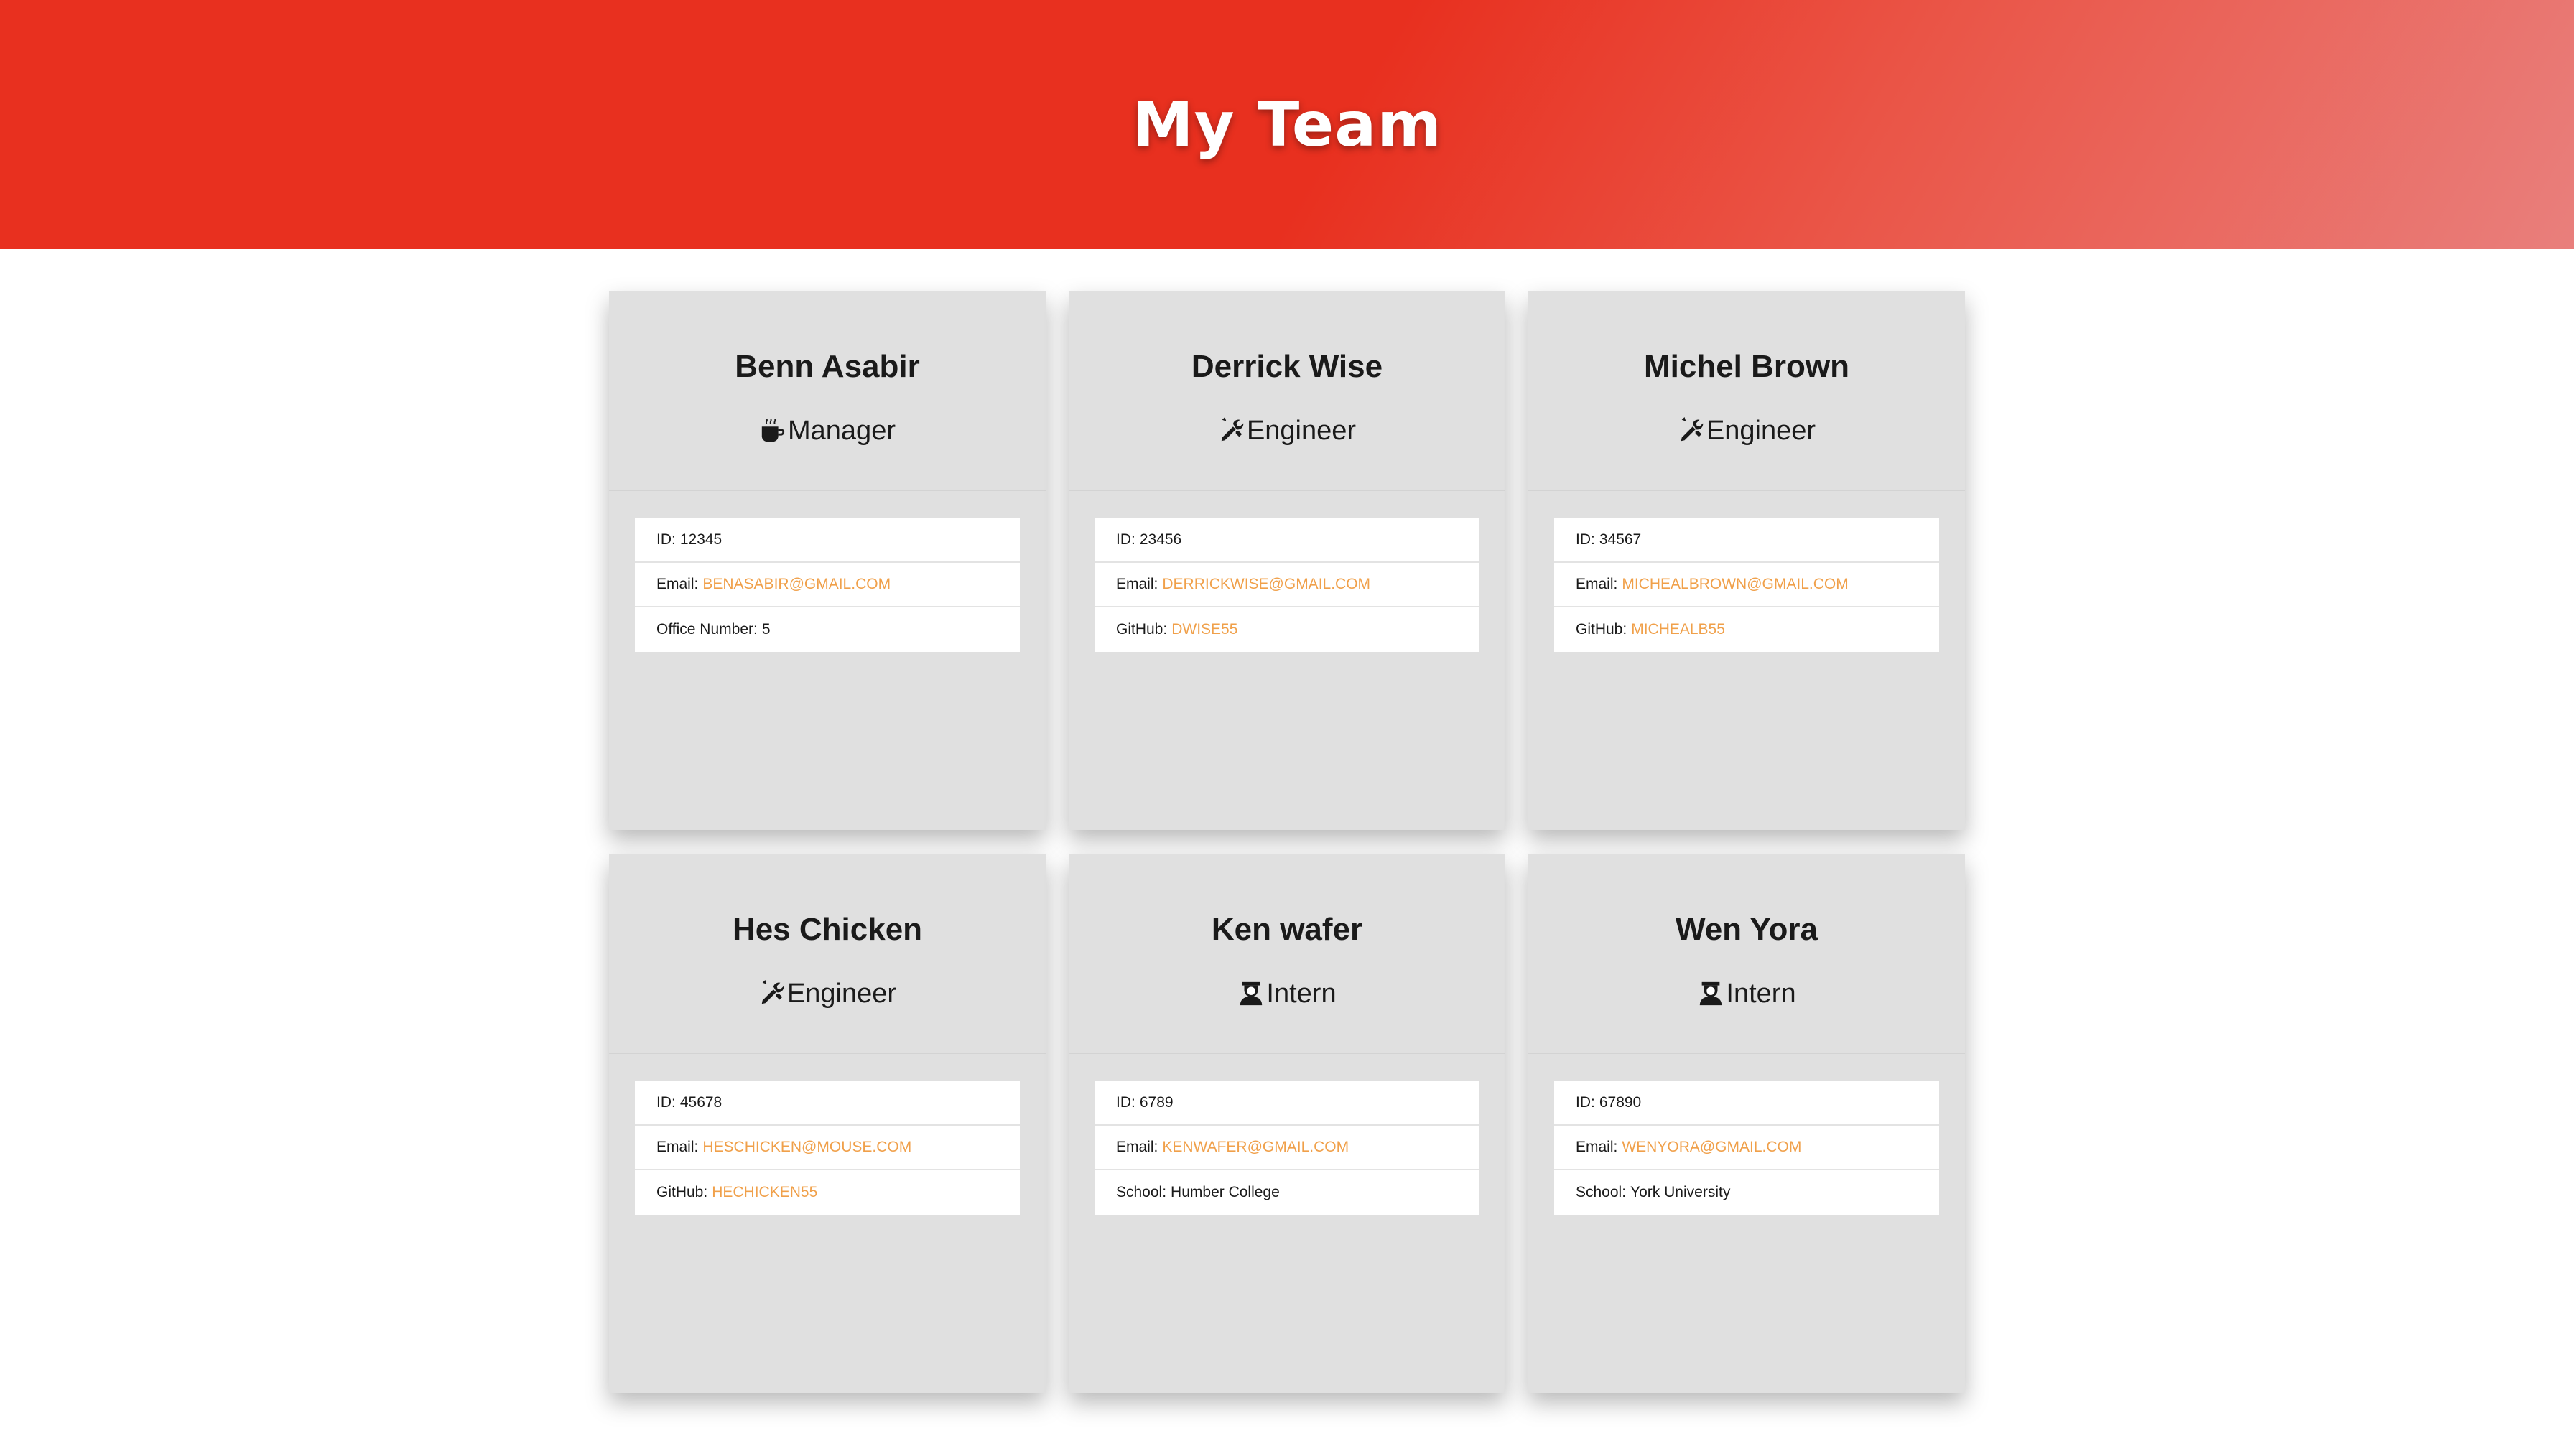 This screenshot has height=1456, width=2574. Describe the element at coordinates (827, 629) in the screenshot. I see `office-number-row: Office Number: 5` at that location.